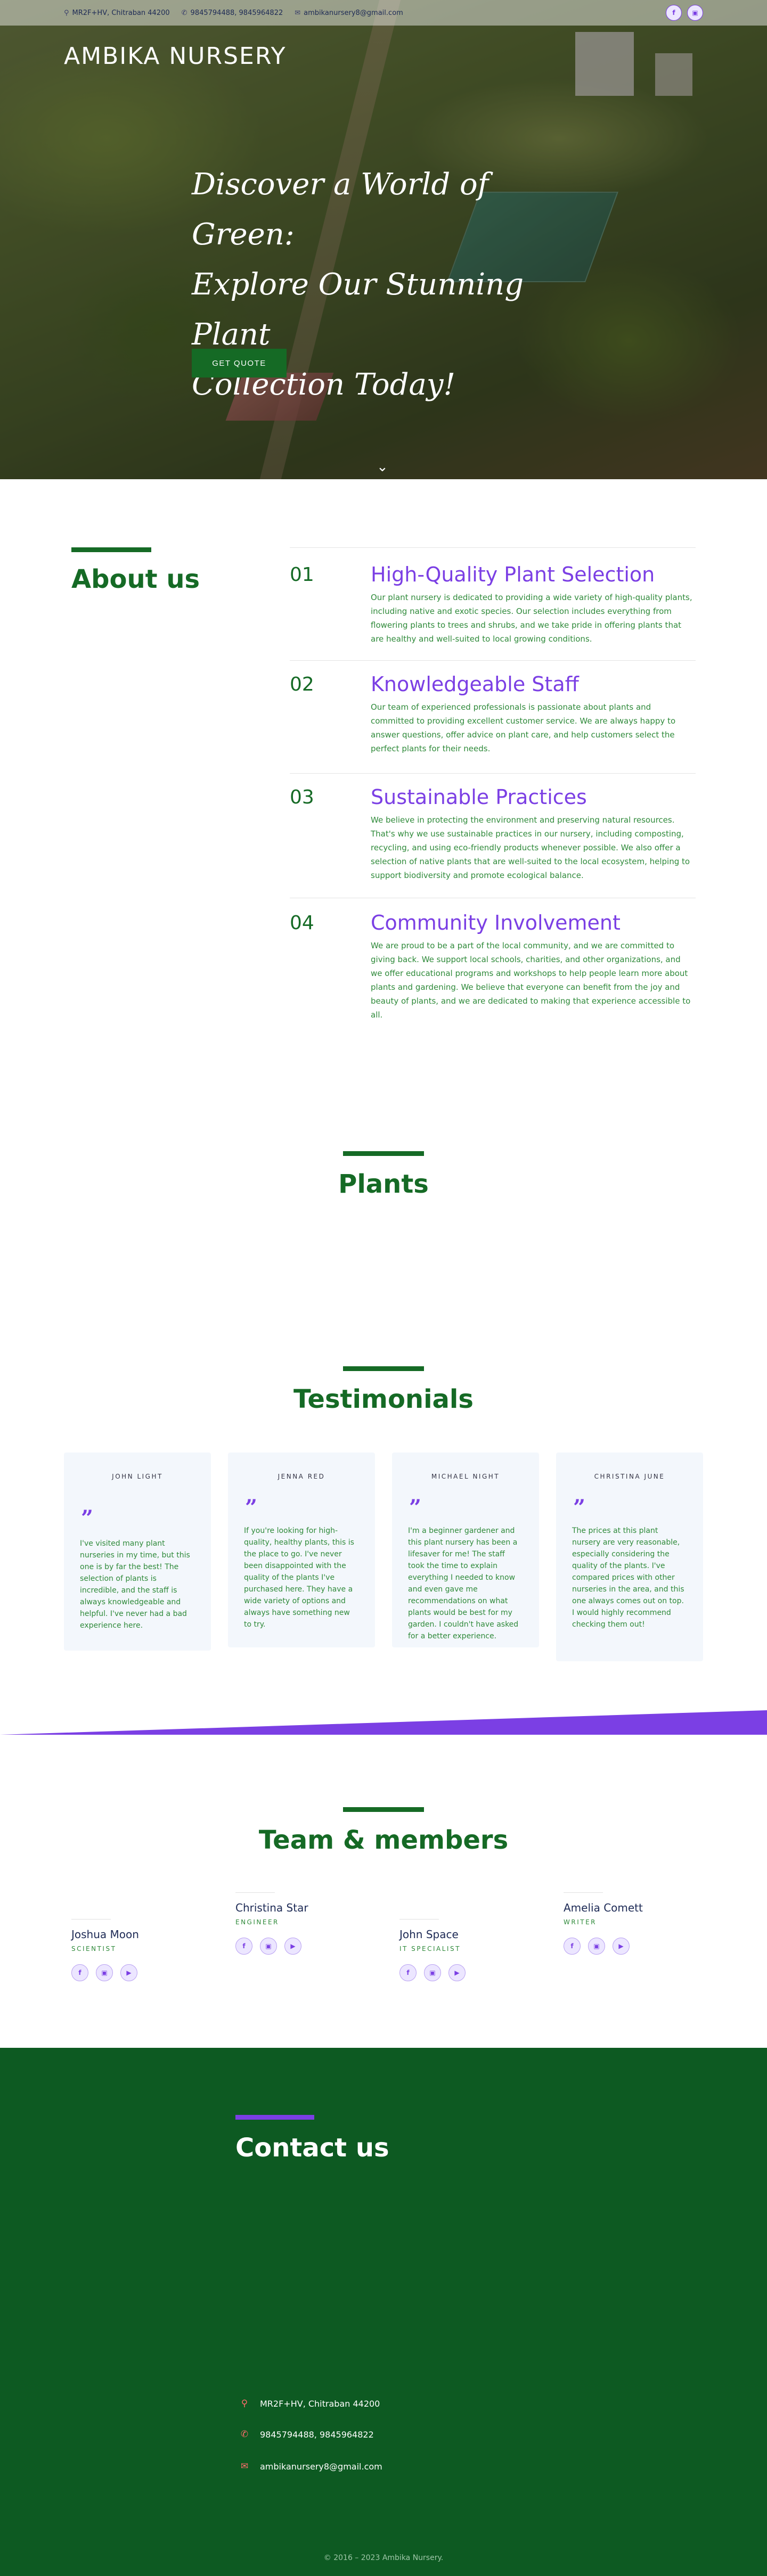 This screenshot has width=767, height=2576. I want to click on member-name: Amelia Comett, so click(603, 1907).